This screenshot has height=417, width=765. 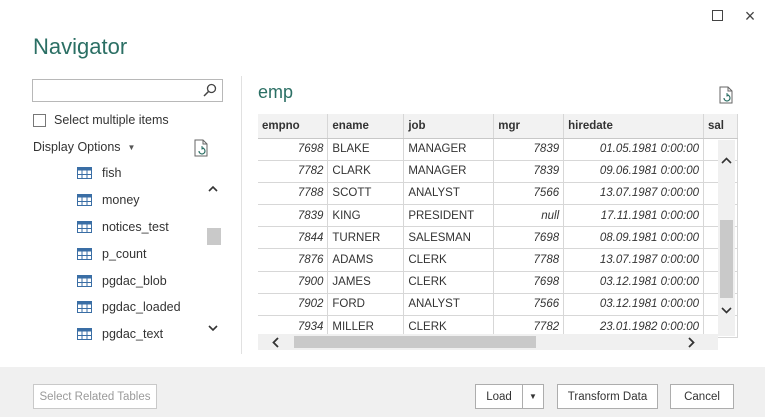 What do you see at coordinates (276, 342) in the screenshot?
I see `scroll-left-icon` at bounding box center [276, 342].